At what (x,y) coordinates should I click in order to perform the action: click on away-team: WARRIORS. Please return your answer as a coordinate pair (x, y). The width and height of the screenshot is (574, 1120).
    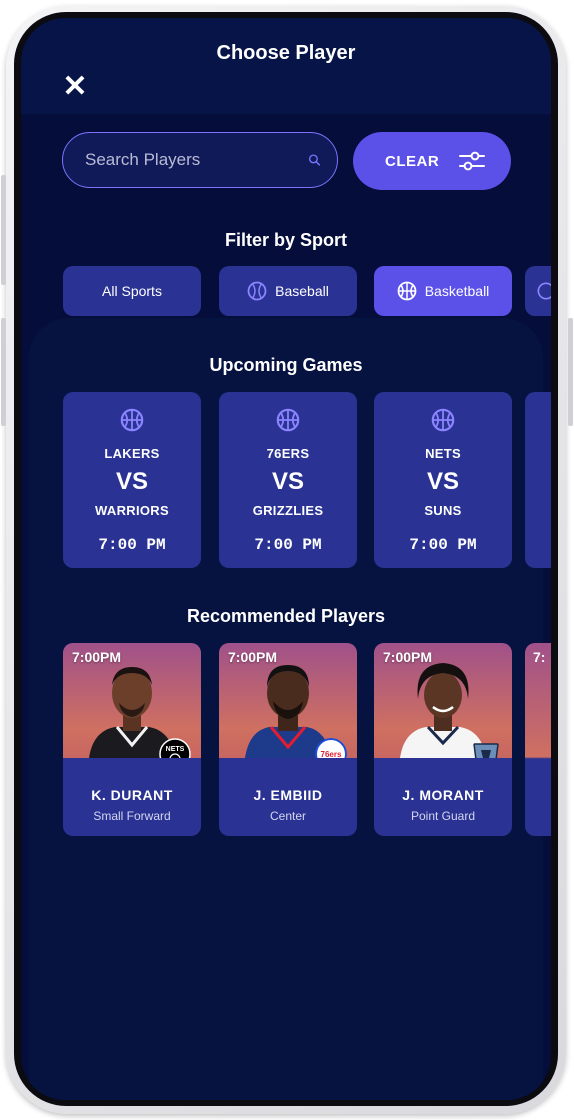
    Looking at the image, I should click on (132, 510).